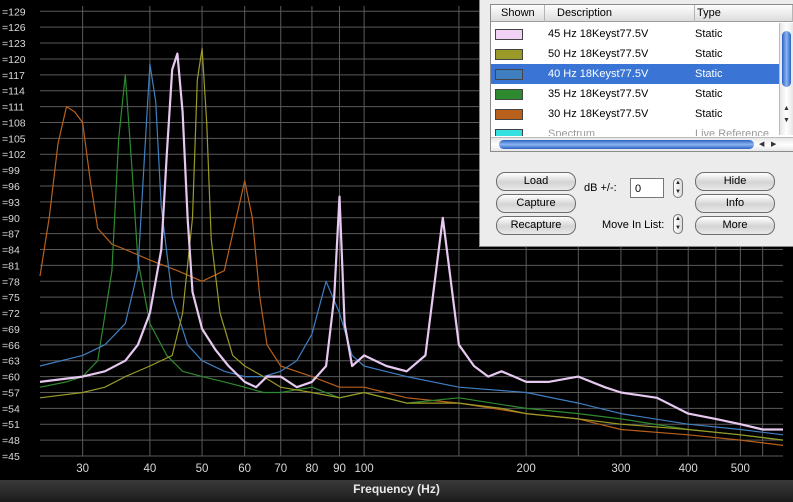 The image size is (793, 502). I want to click on y-tick-label: =123, so click(14, 44).